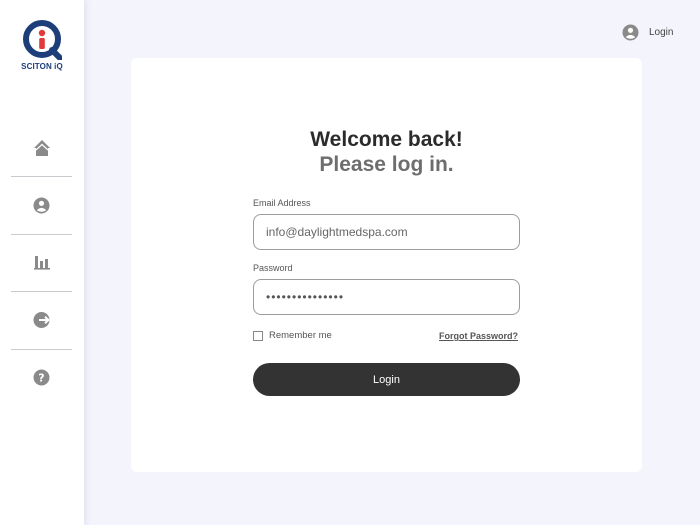 This screenshot has height=525, width=700. I want to click on sidebar-item-help: ?, so click(41, 377).